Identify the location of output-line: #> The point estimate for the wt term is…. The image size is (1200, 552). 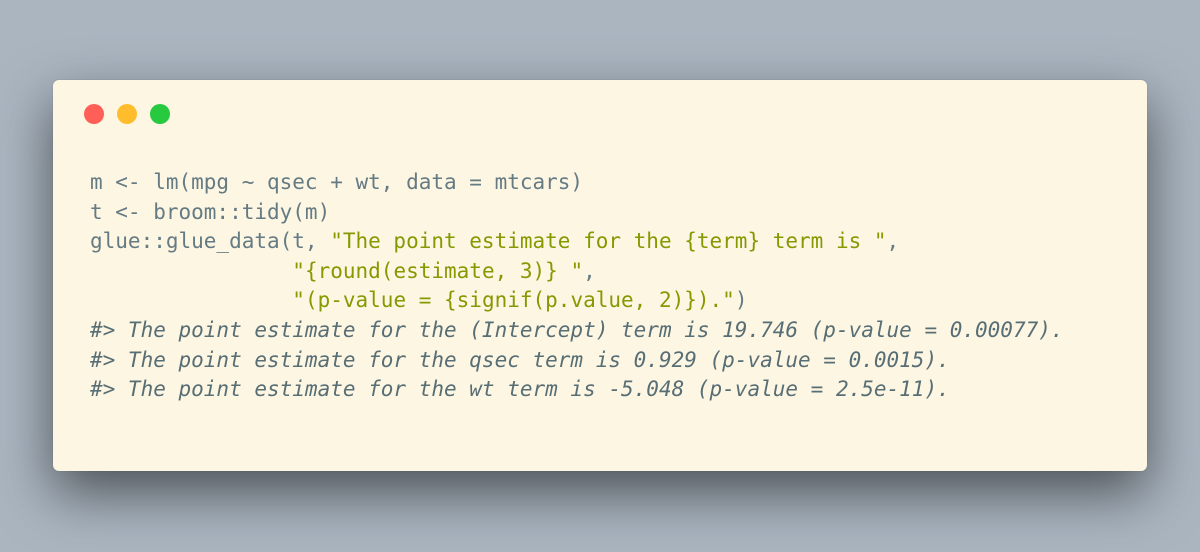
(577, 390).